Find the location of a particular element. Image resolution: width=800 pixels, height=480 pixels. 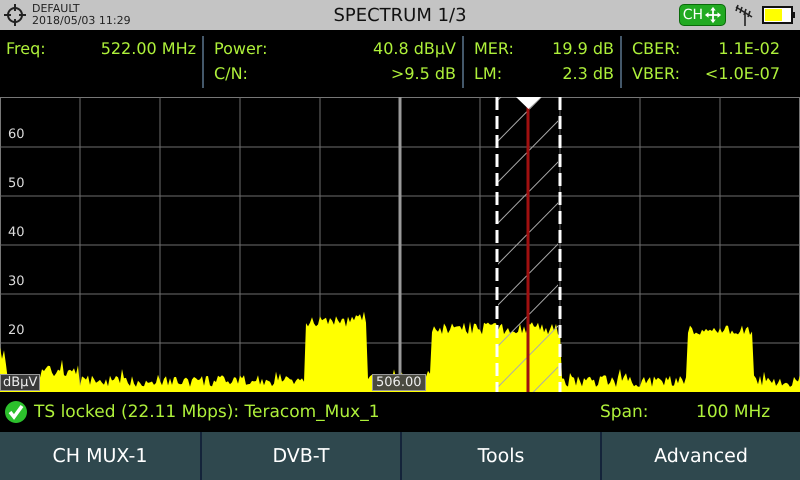

measurement-value: >9.5 dB is located at coordinates (423, 73).